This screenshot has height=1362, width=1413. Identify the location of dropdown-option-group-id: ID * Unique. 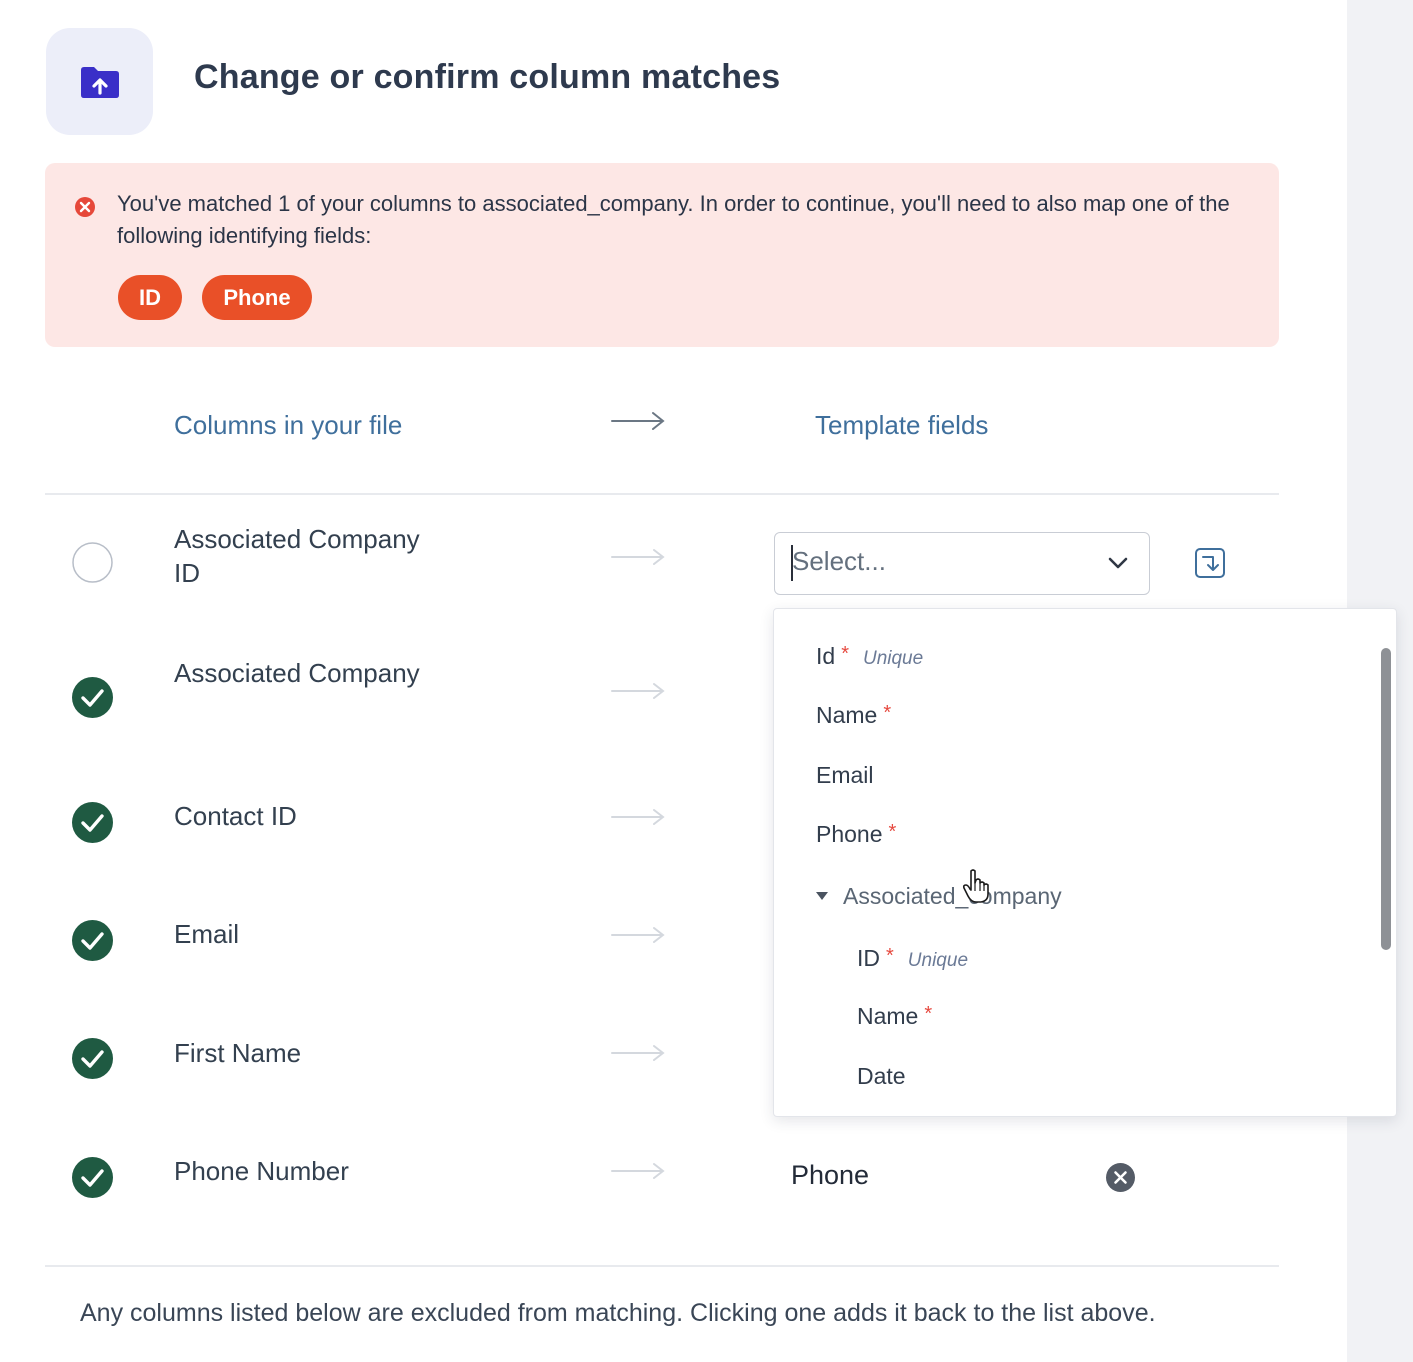
(912, 958).